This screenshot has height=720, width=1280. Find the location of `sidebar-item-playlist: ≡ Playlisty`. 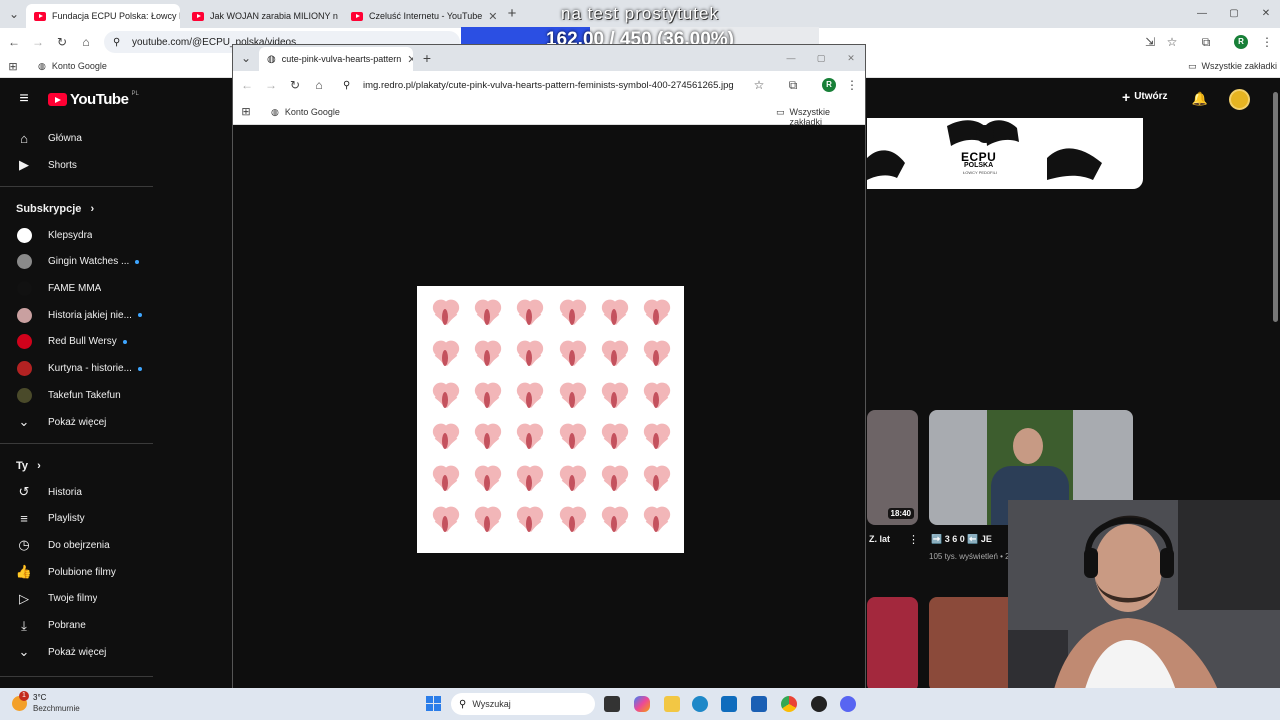

sidebar-item-playlist: ≡ Playlisty is located at coordinates (76, 519).